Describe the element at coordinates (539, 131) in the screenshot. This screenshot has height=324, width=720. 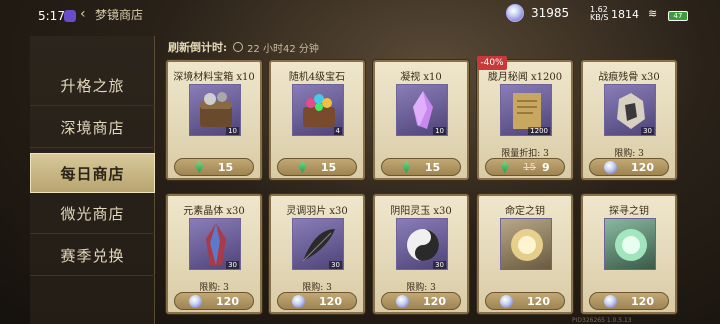
I see `quantity-badge: 1200` at that location.